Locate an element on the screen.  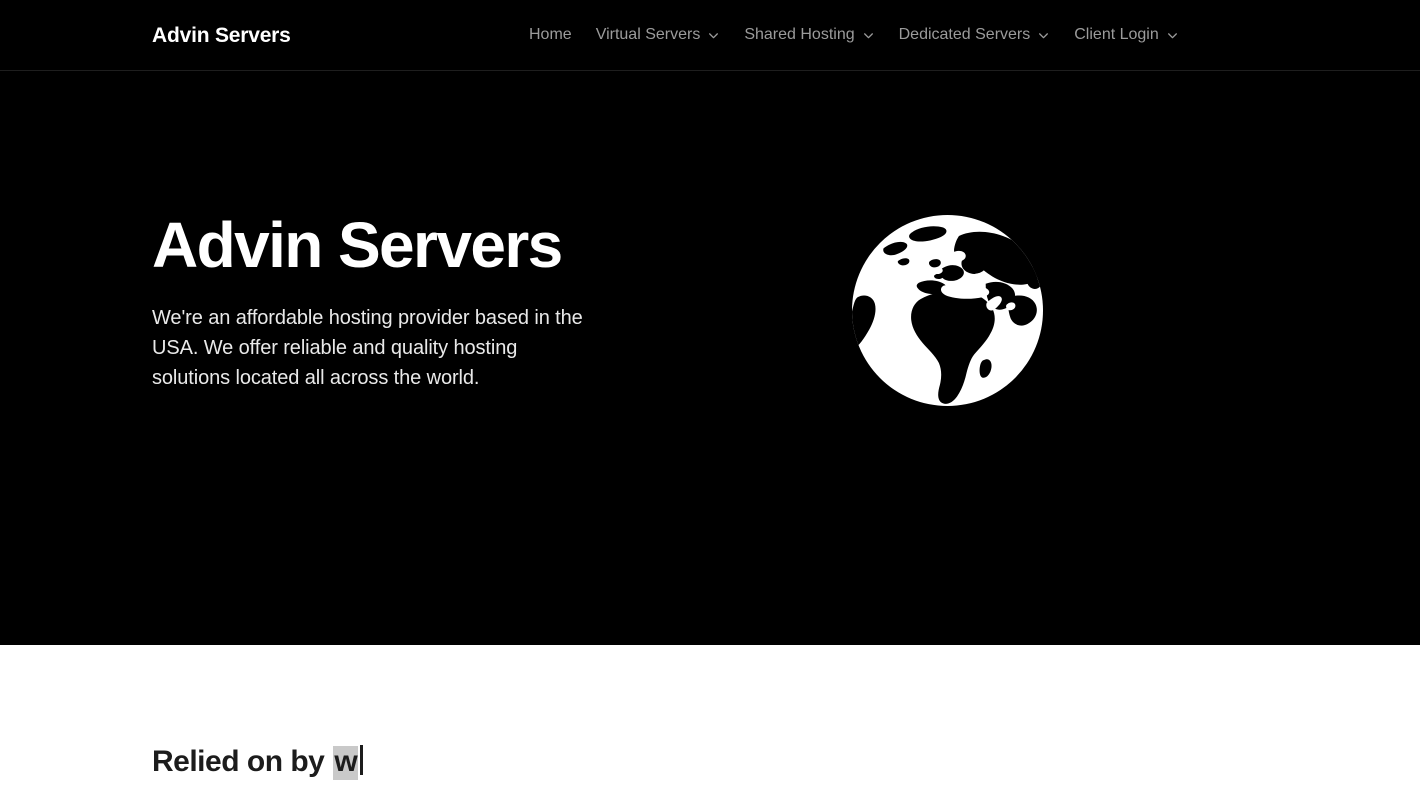
nav-item-label: Virtual Servers is located at coordinates (648, 34).